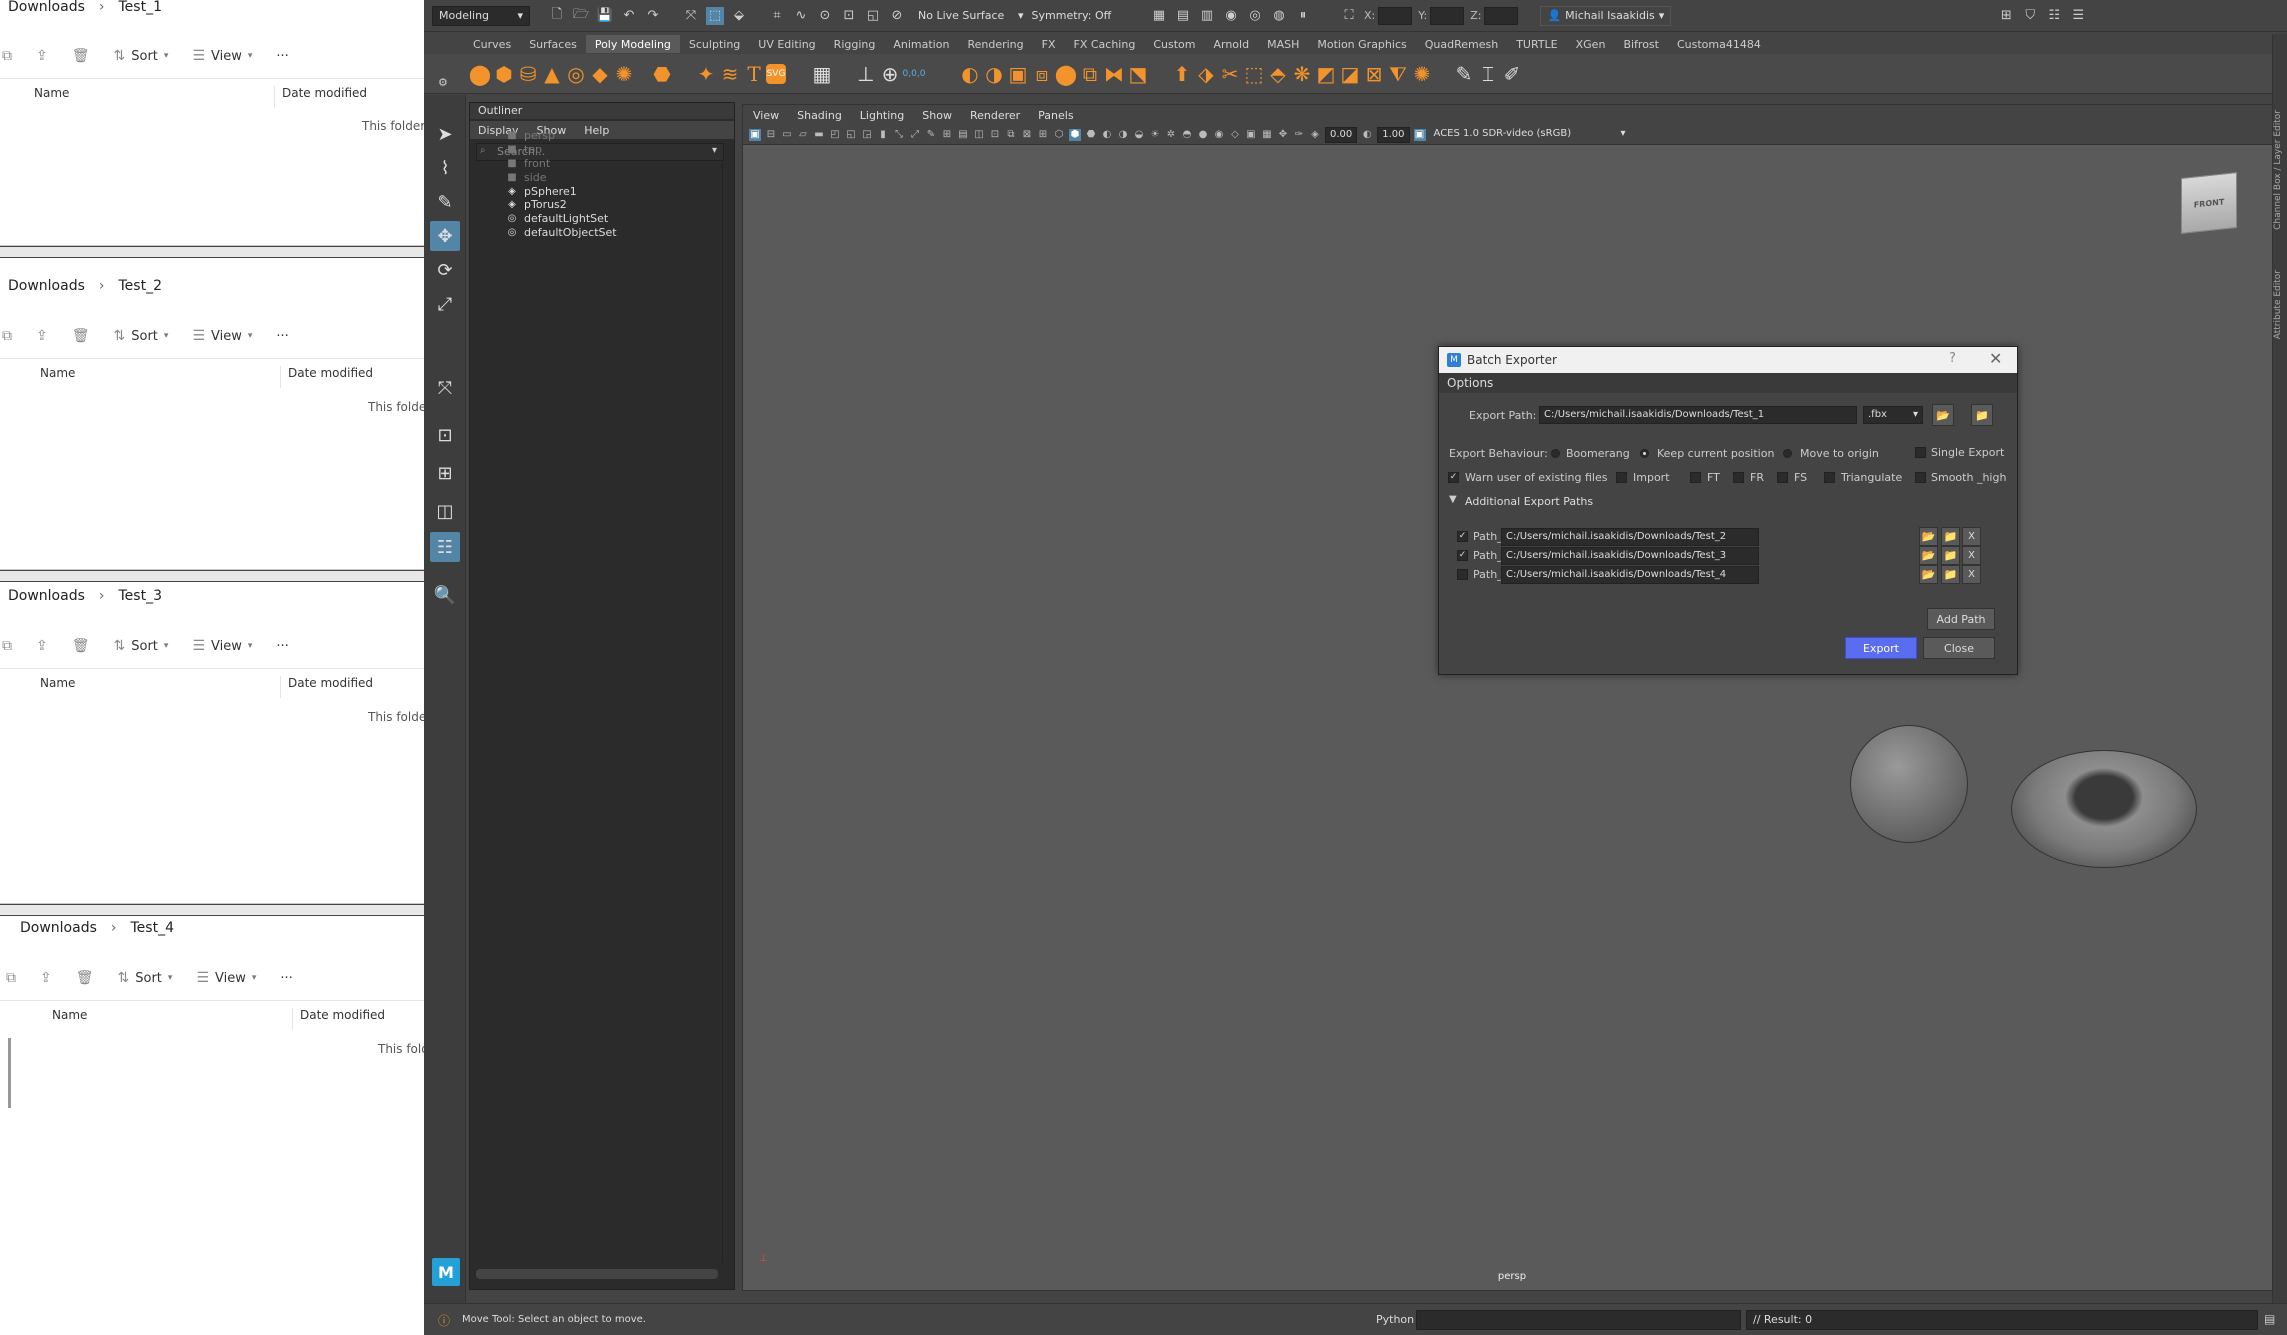  I want to click on search-icon: 🔍, so click(445, 595).